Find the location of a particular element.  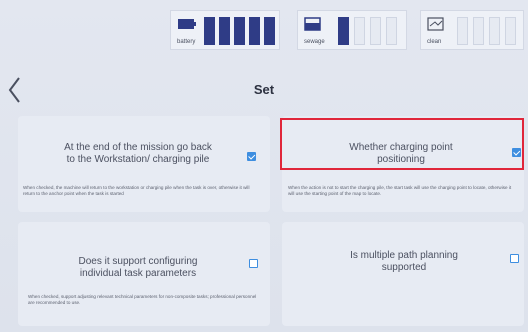

clean-tank-icon is located at coordinates (435, 24).